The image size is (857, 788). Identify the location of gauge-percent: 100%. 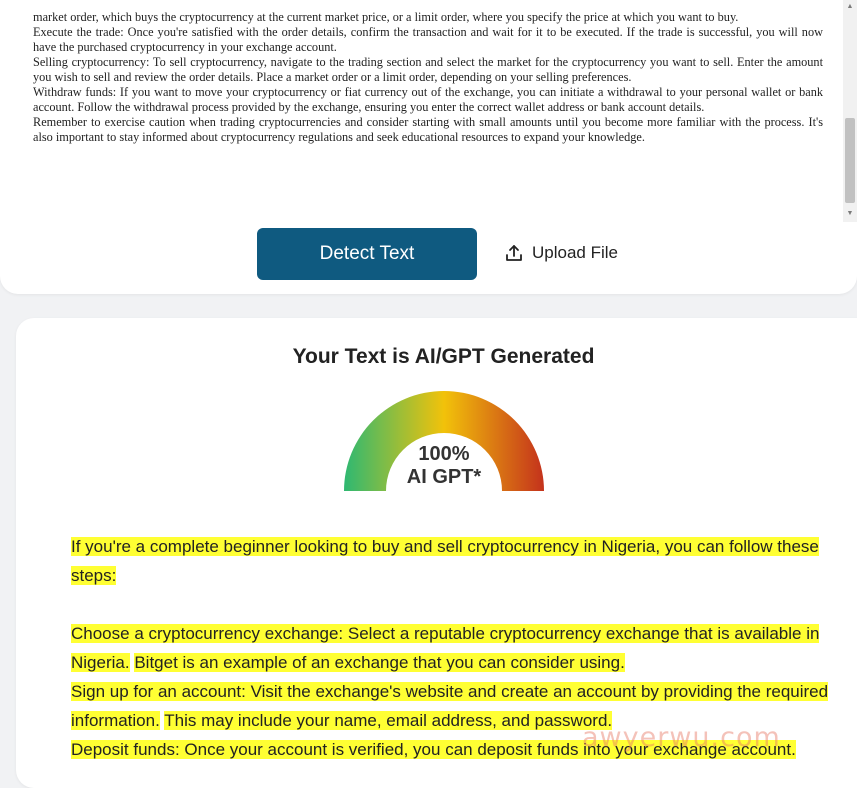
(444, 454).